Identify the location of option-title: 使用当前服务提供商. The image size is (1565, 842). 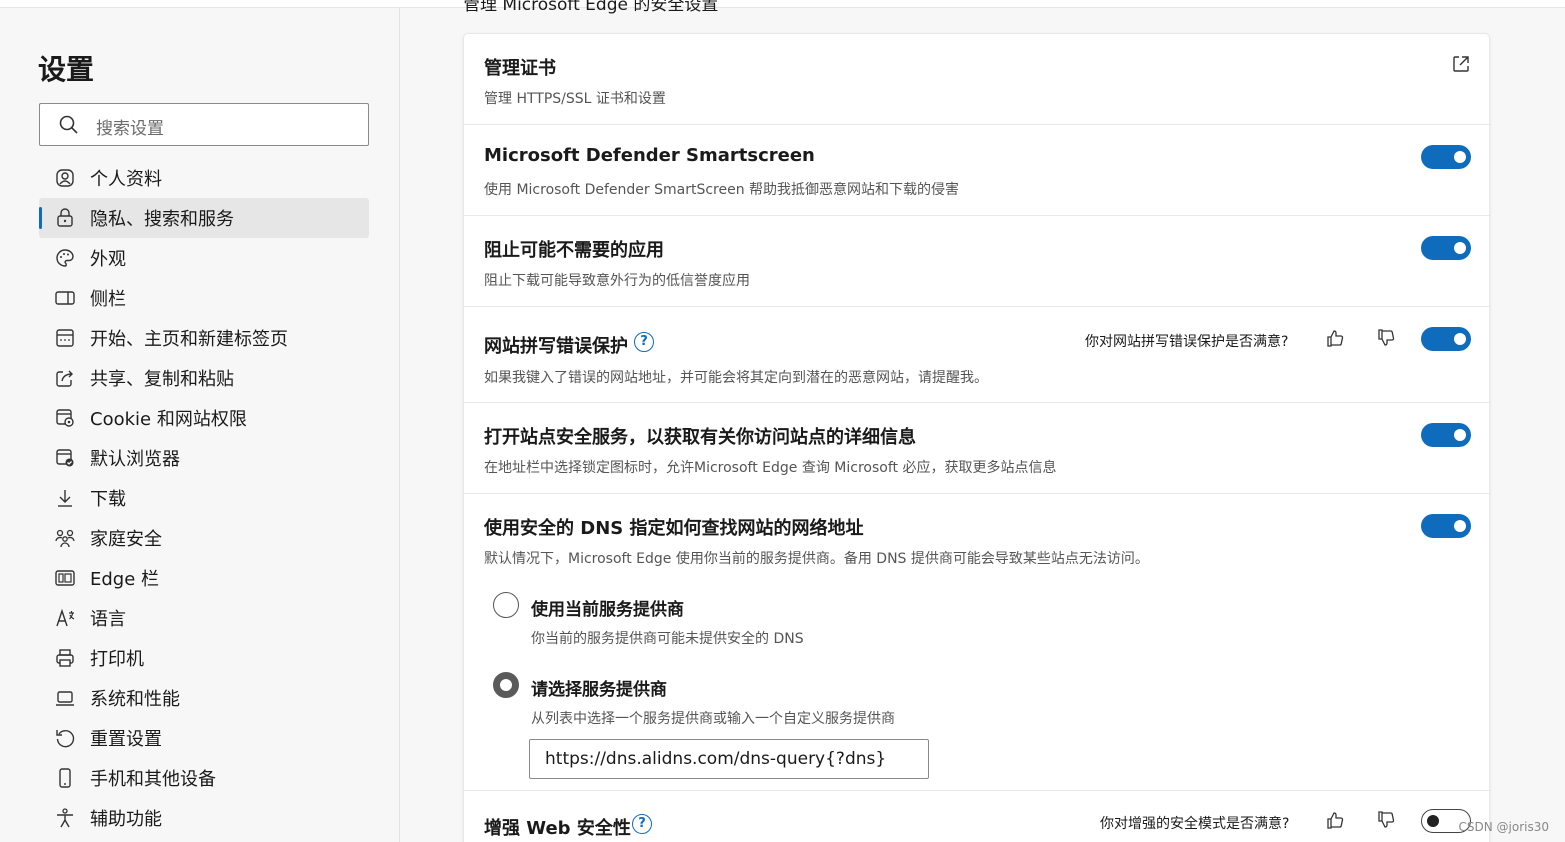
(607, 610).